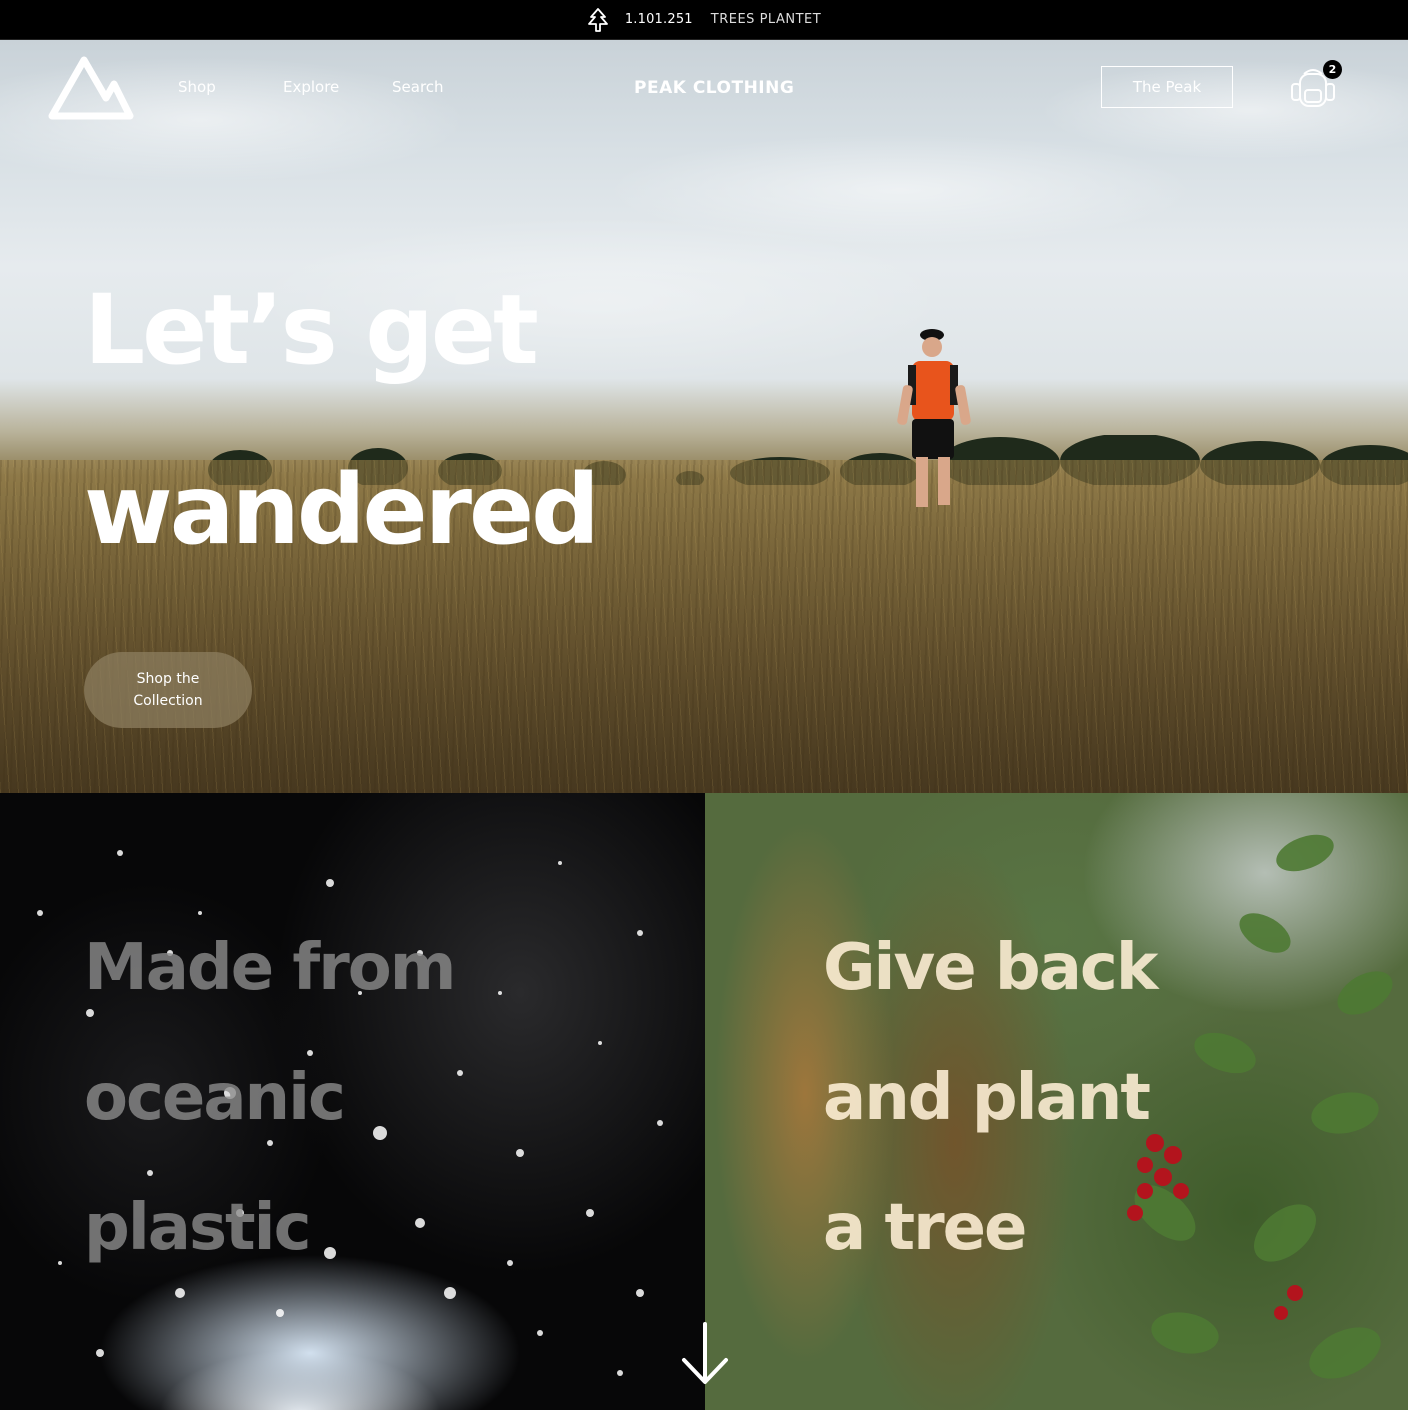 The image size is (1408, 1410). What do you see at coordinates (215, 1098) in the screenshot?
I see `oceanic-line2: oceanic` at bounding box center [215, 1098].